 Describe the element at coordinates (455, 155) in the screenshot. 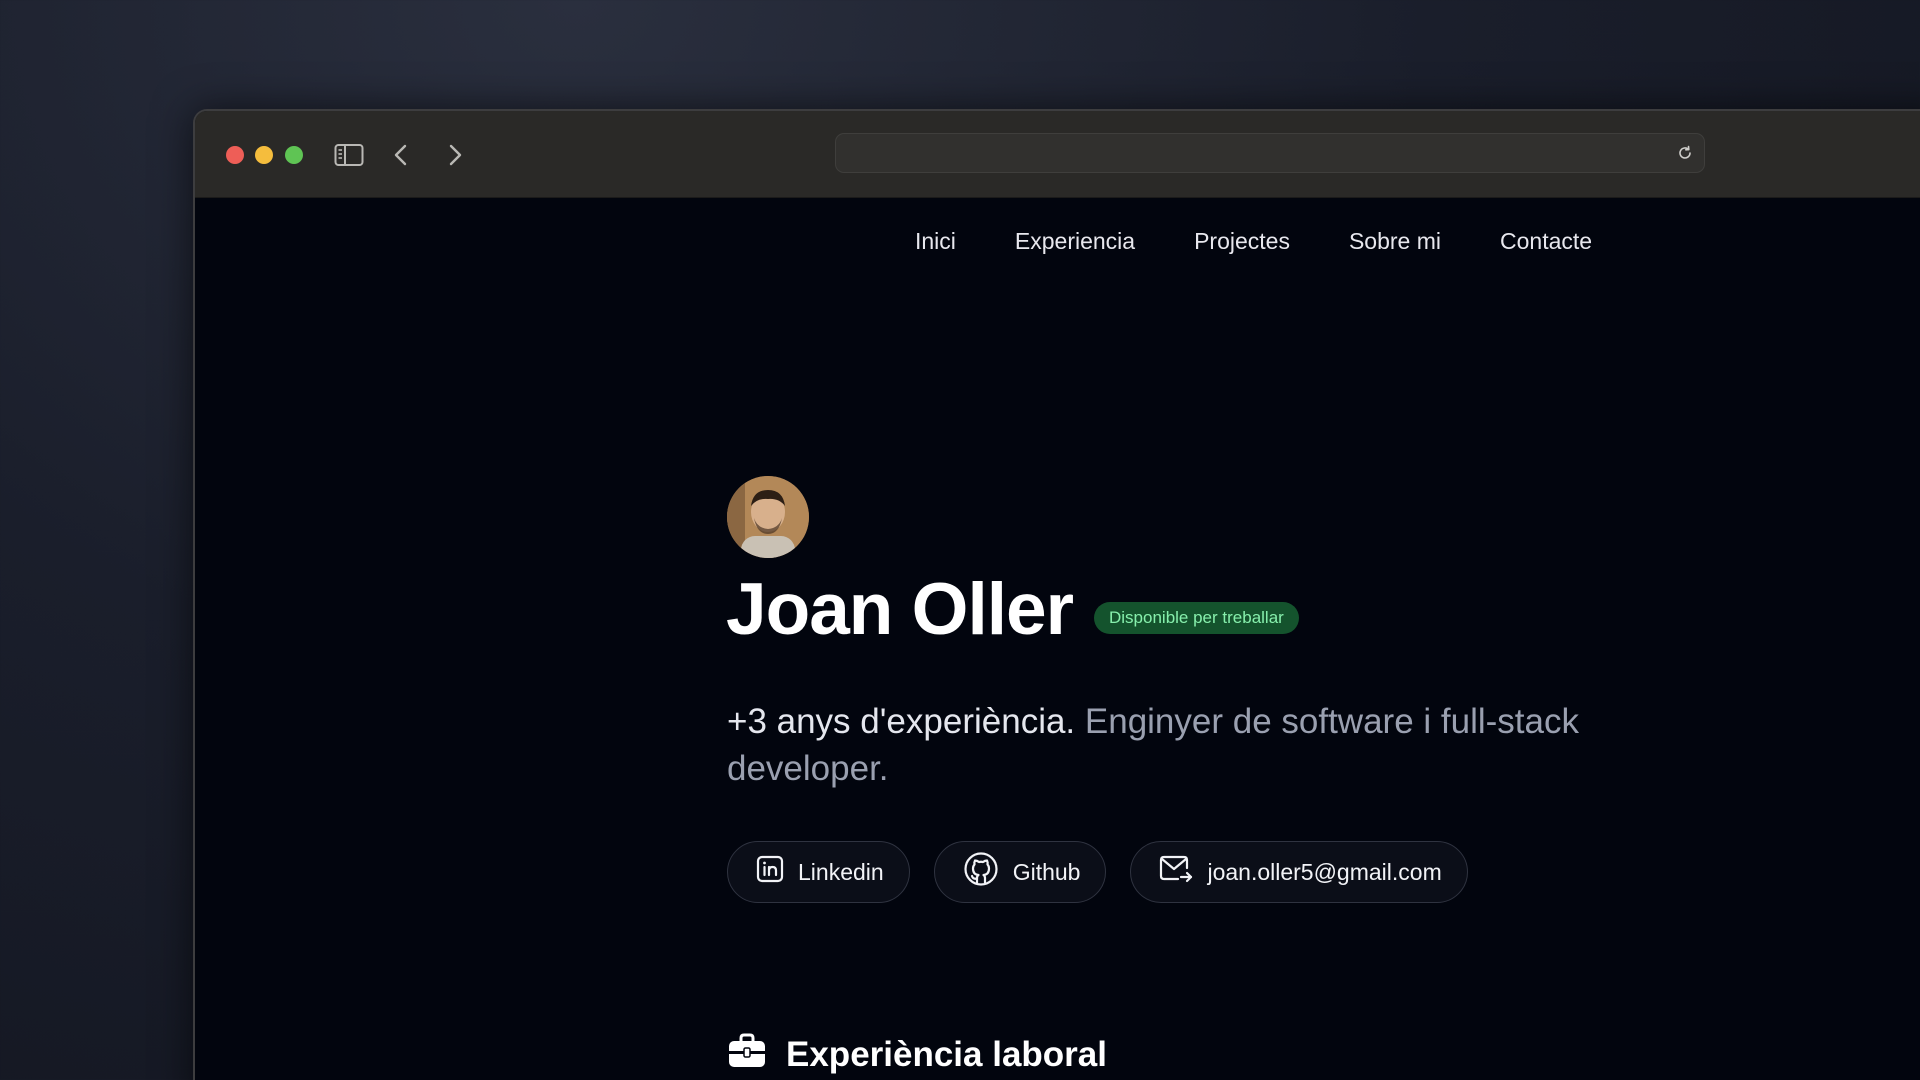

I see `forward-arrow-icon` at that location.